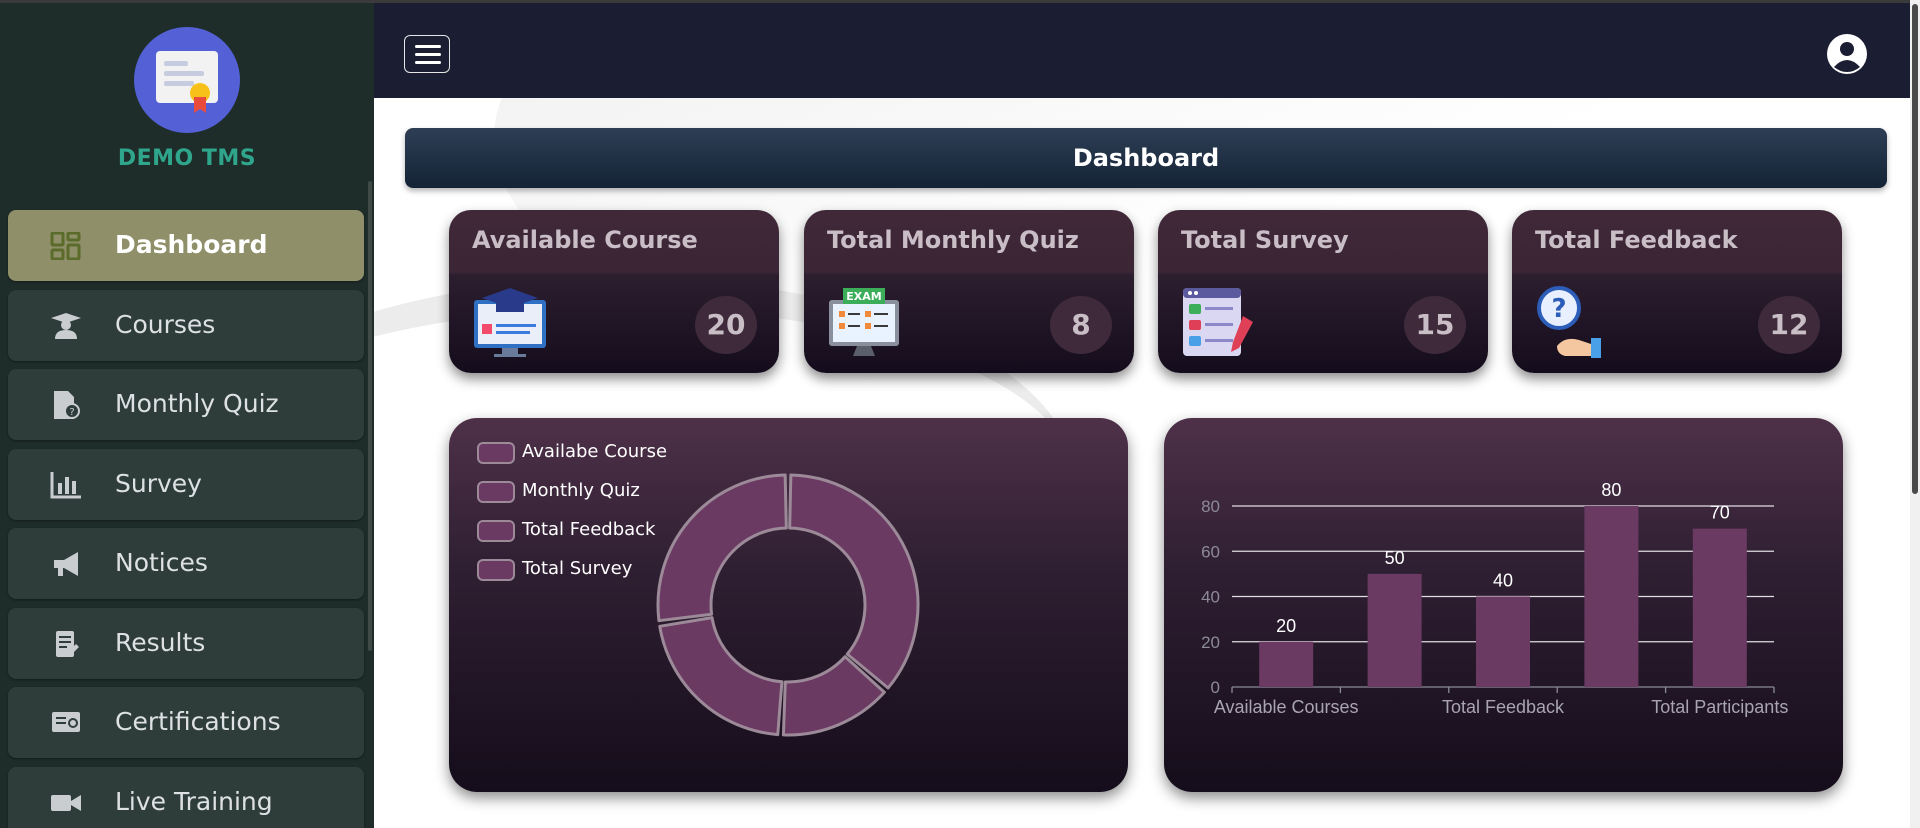 This screenshot has height=828, width=1920. Describe the element at coordinates (66, 564) in the screenshot. I see `megaphone-icon` at that location.